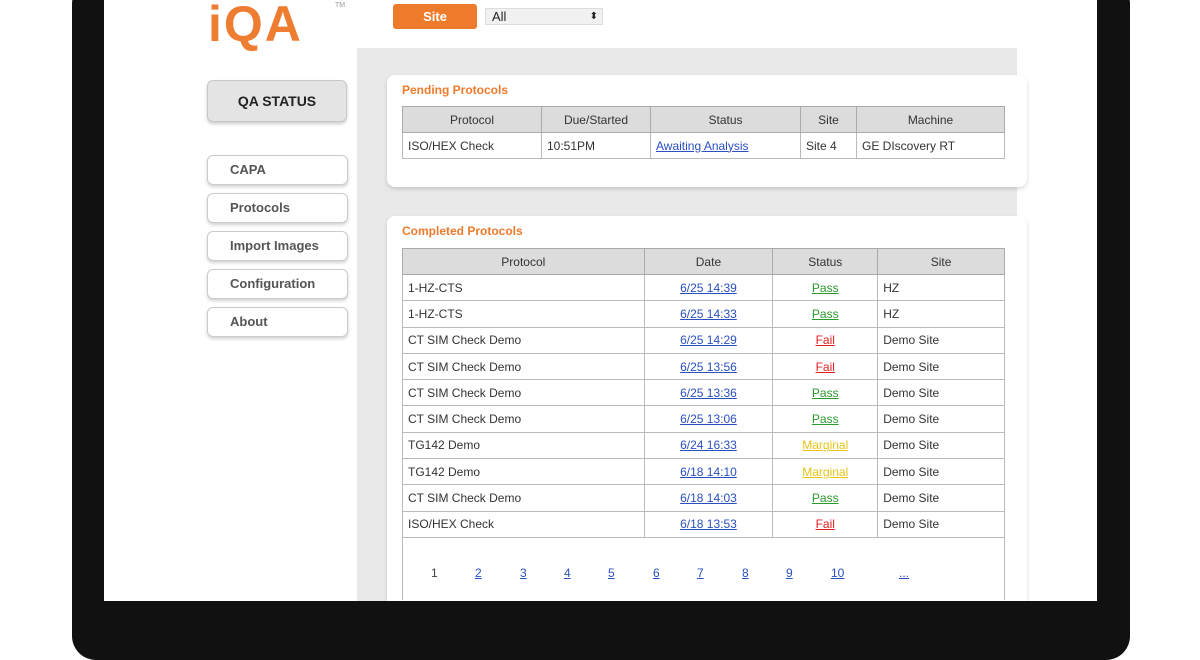  I want to click on completed-col-header: Site, so click(941, 261).